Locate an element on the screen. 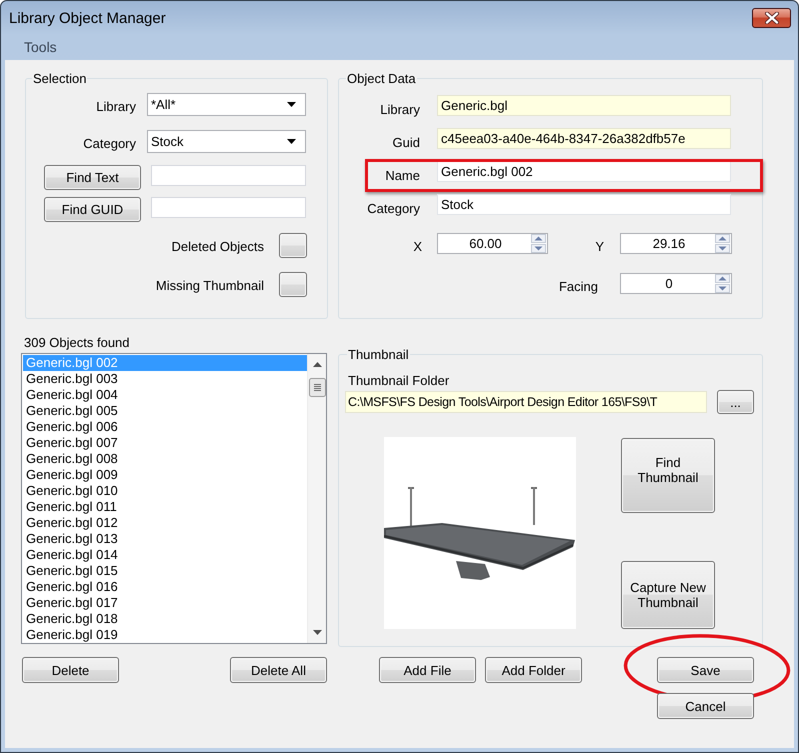  text-field: Generic.bgl is located at coordinates (584, 105).